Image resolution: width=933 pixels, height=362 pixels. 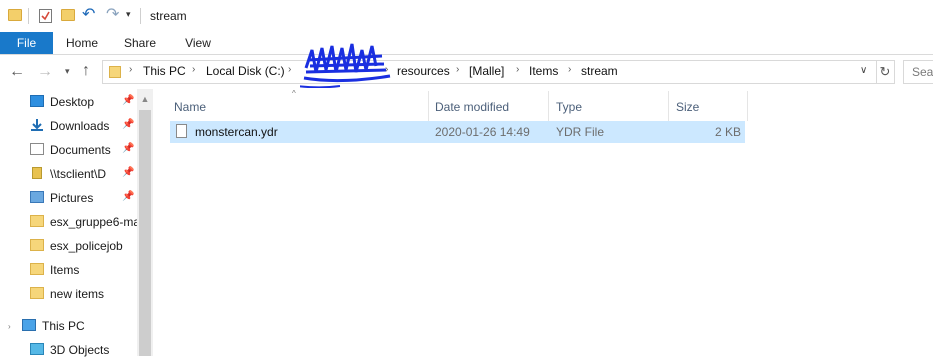 I want to click on tab-home: Home, so click(x=82, y=43).